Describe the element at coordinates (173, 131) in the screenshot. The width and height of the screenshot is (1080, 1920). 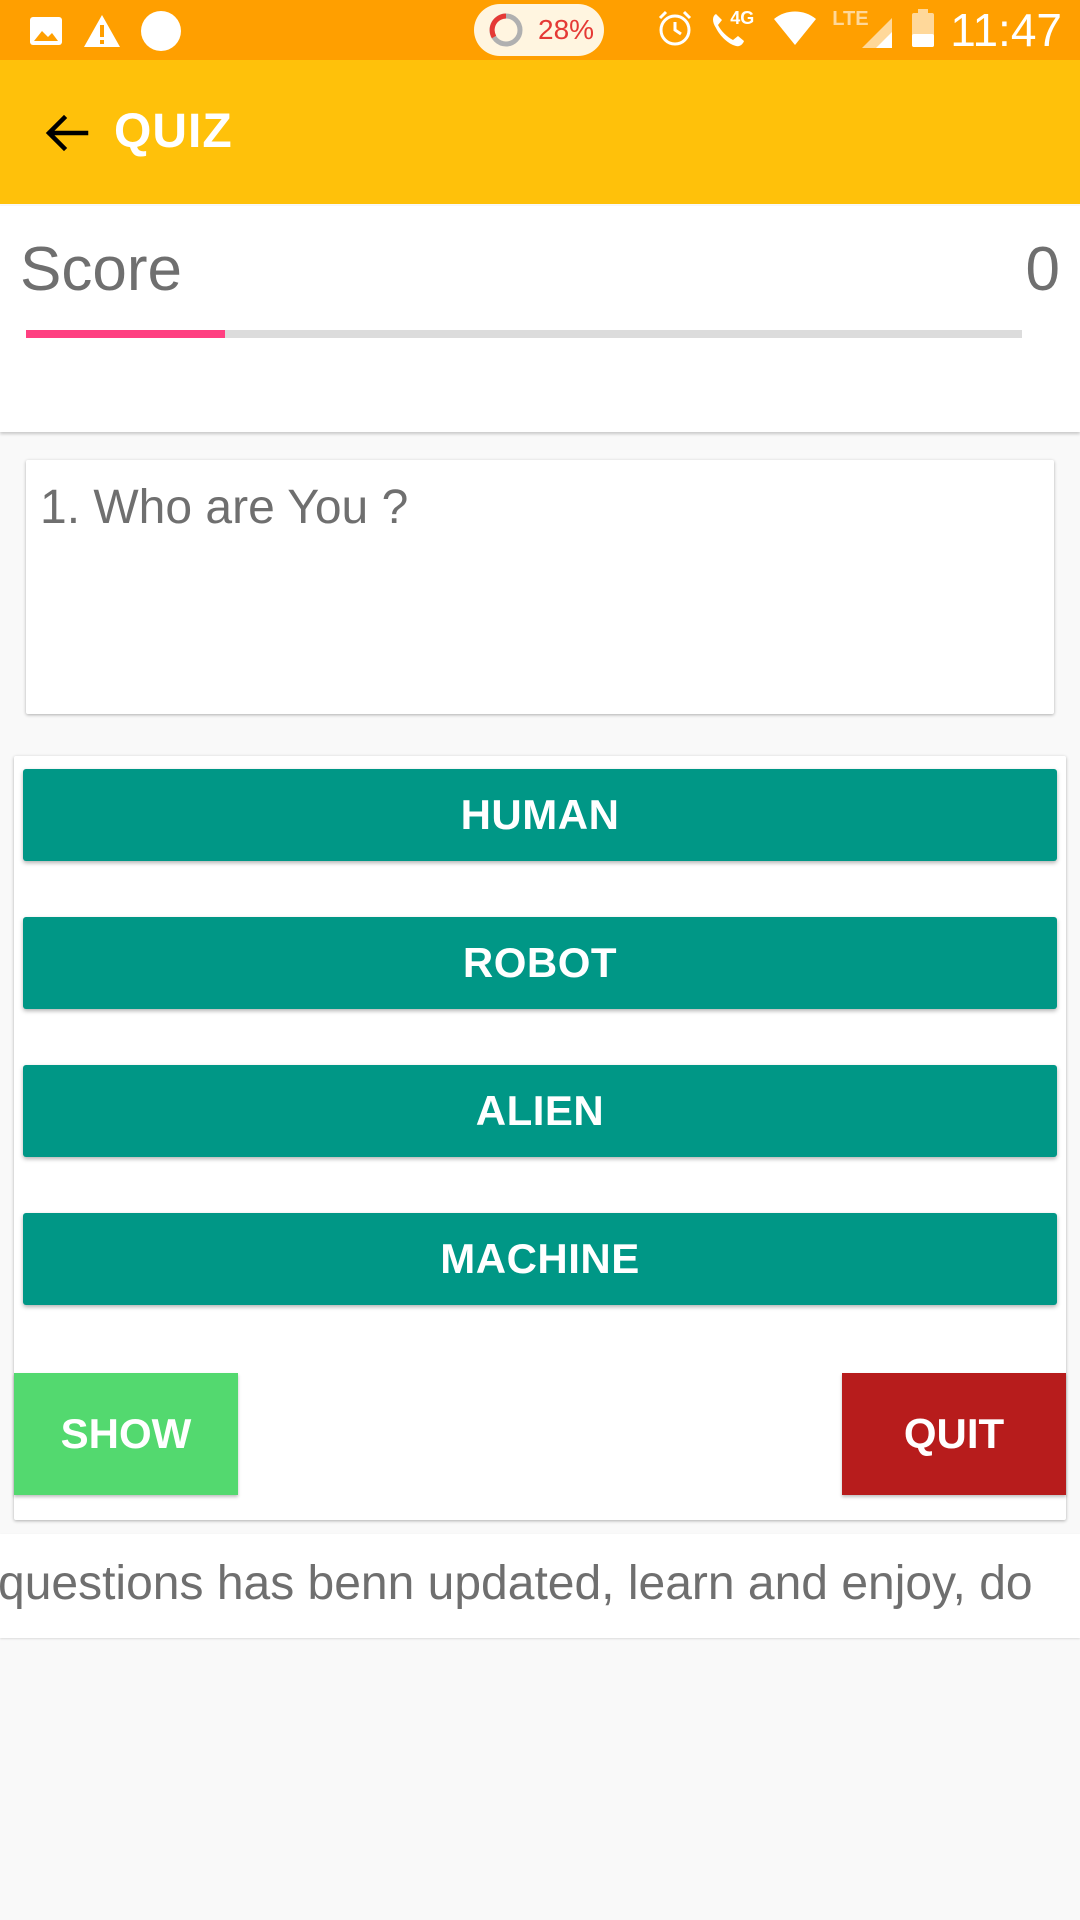
I see `page-title: QUIZ` at that location.